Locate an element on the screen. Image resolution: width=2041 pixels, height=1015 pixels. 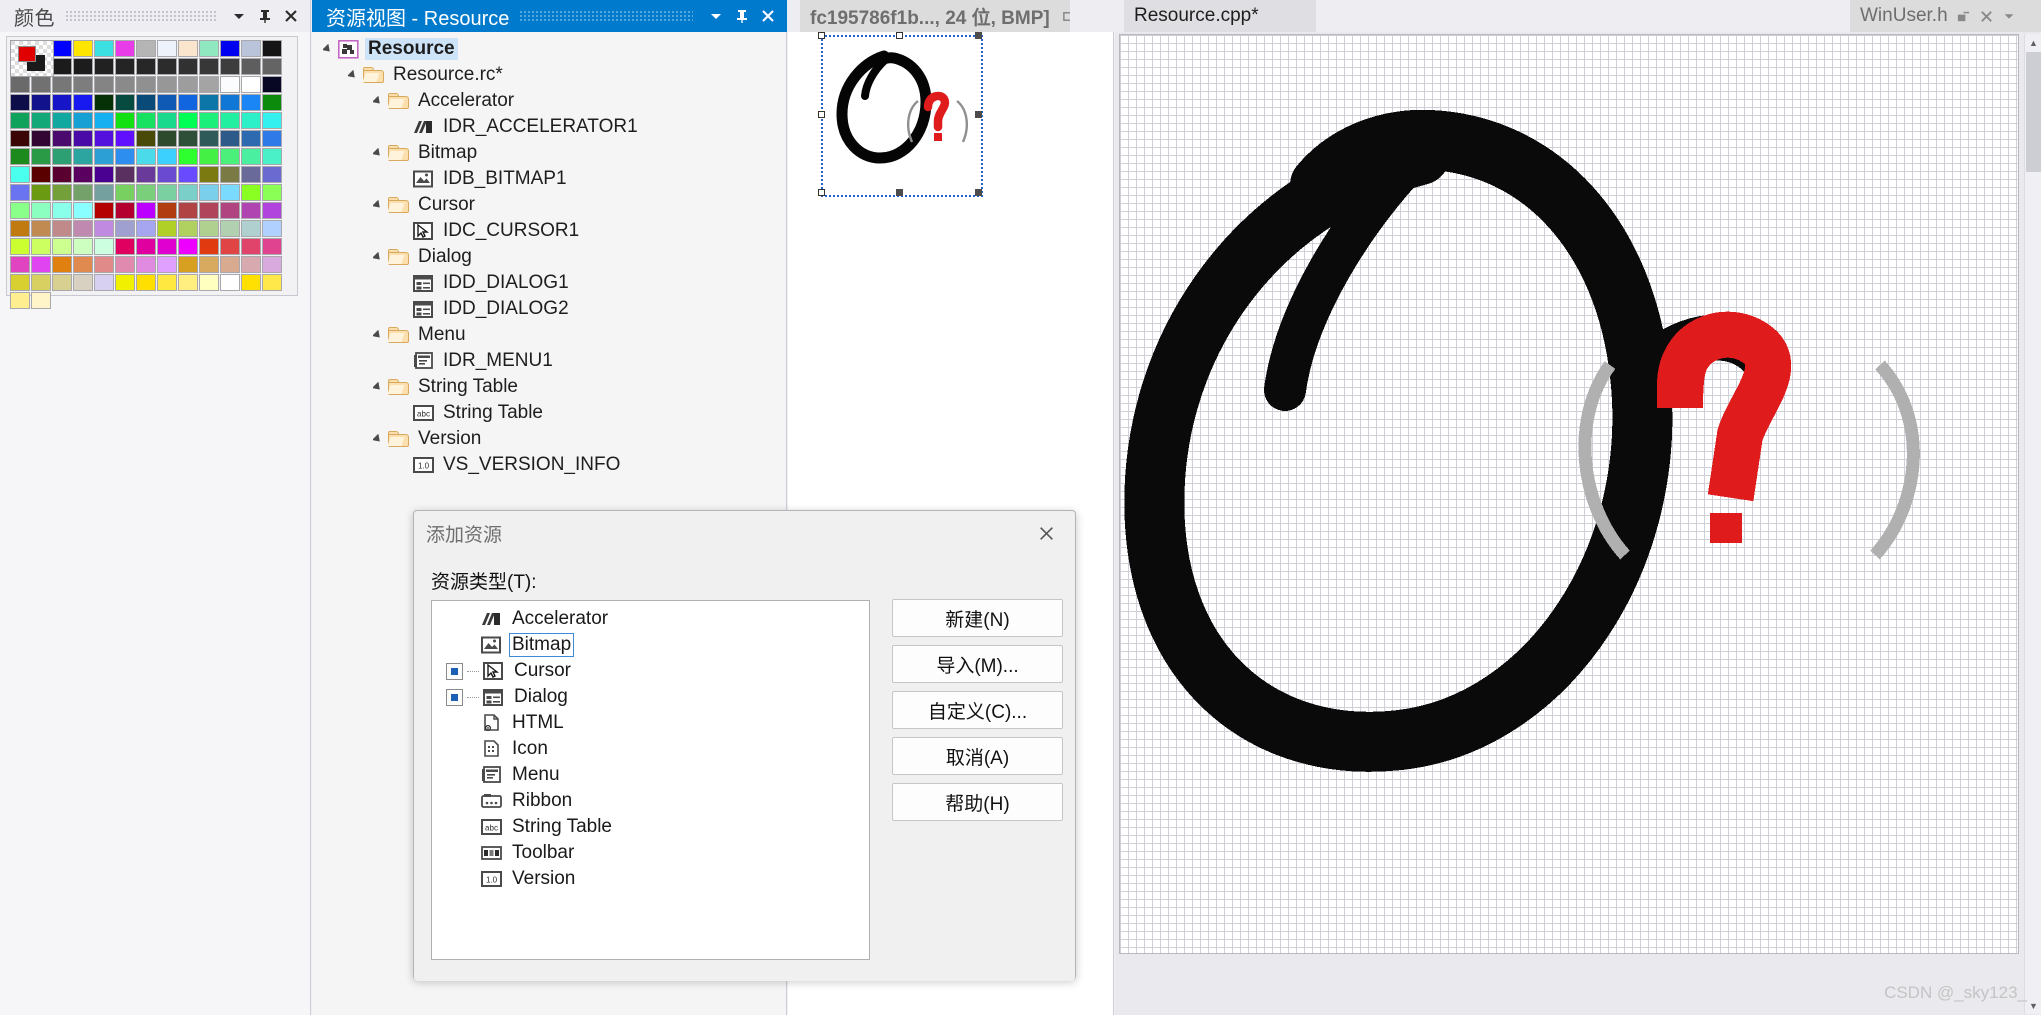
resize-handle-ne is located at coordinates (978, 35).